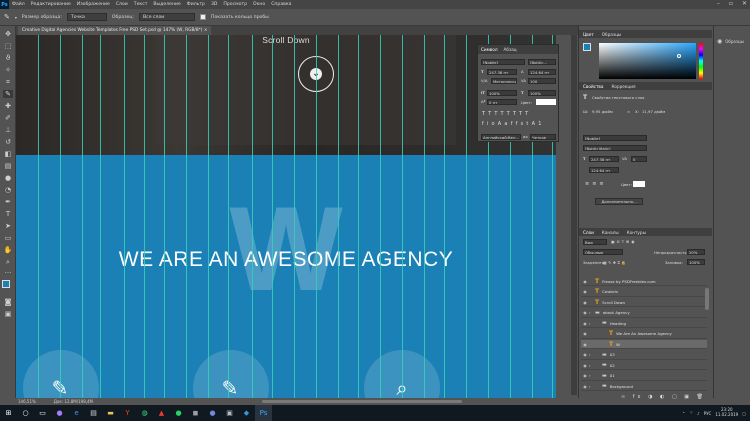  What do you see at coordinates (707, 299) in the screenshot?
I see `layers-scrollbar` at bounding box center [707, 299].